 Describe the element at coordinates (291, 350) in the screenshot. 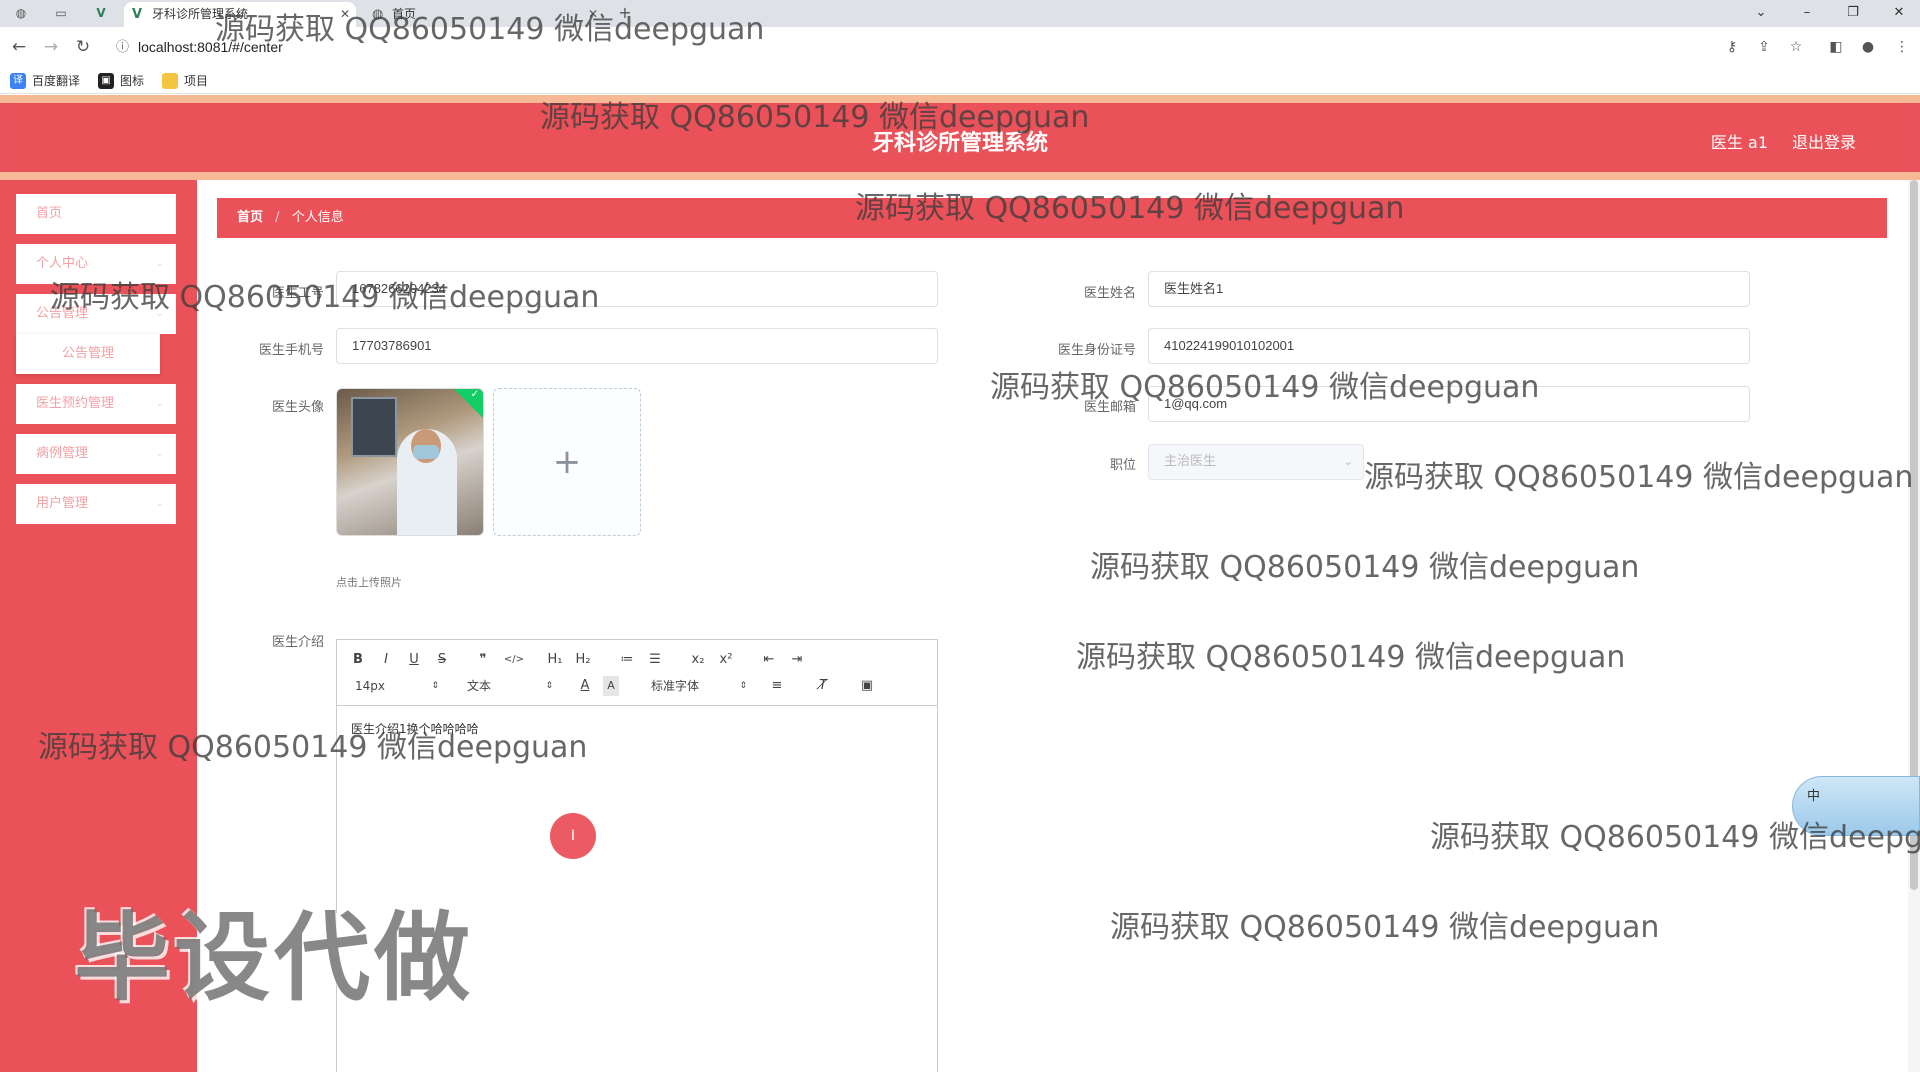

I see `phone-label: 医生手机号` at that location.